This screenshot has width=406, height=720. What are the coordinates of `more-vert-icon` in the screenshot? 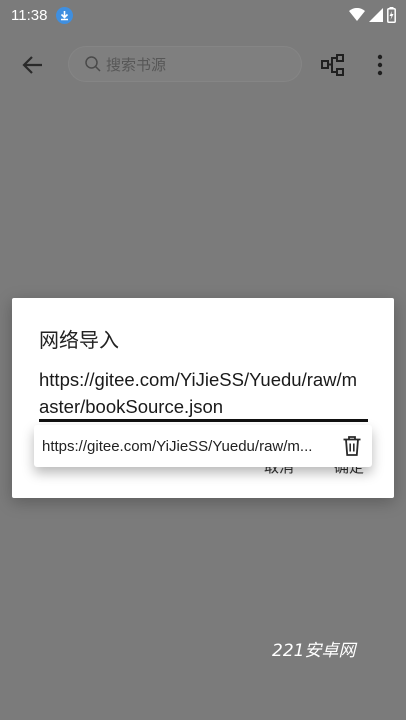 It's located at (380, 65).